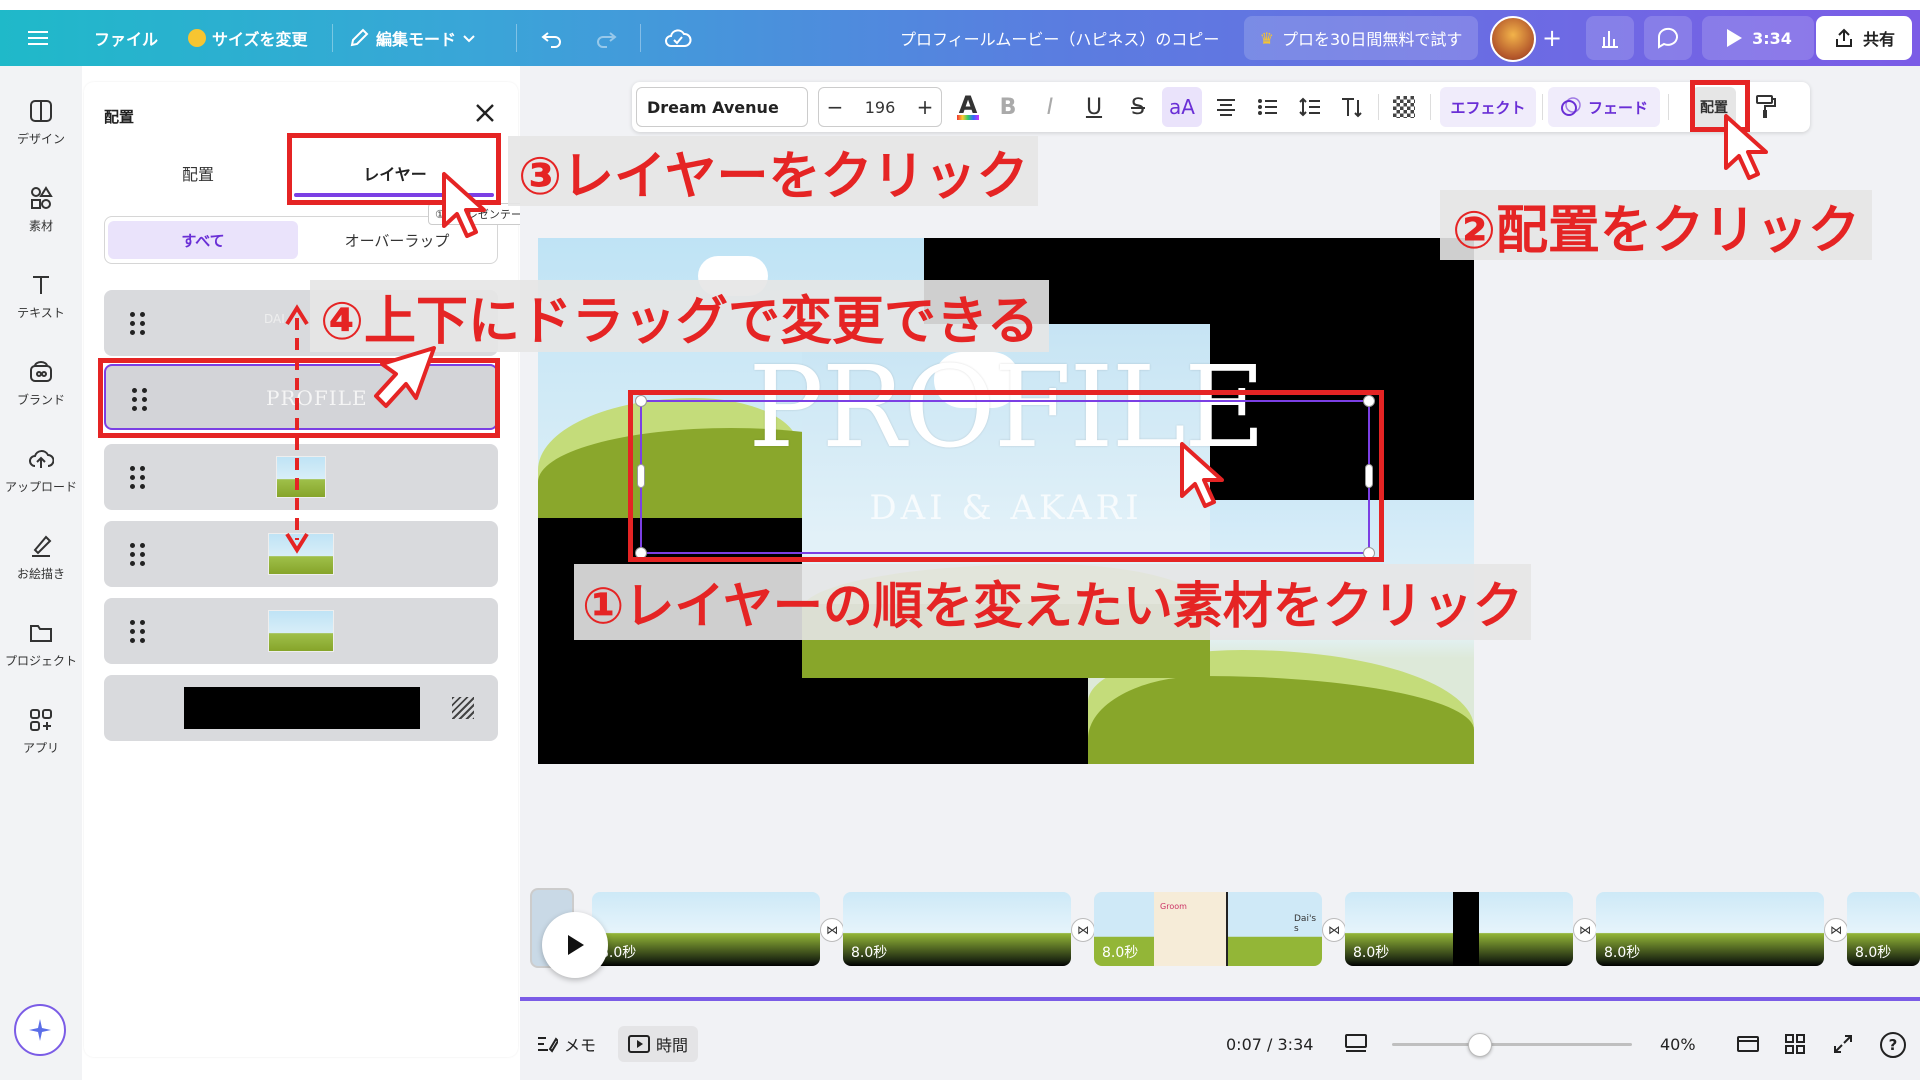 The width and height of the screenshot is (1920, 1080). Describe the element at coordinates (1459, 929) in the screenshot. I see `timeline-thumb-4: 8.0秒` at that location.